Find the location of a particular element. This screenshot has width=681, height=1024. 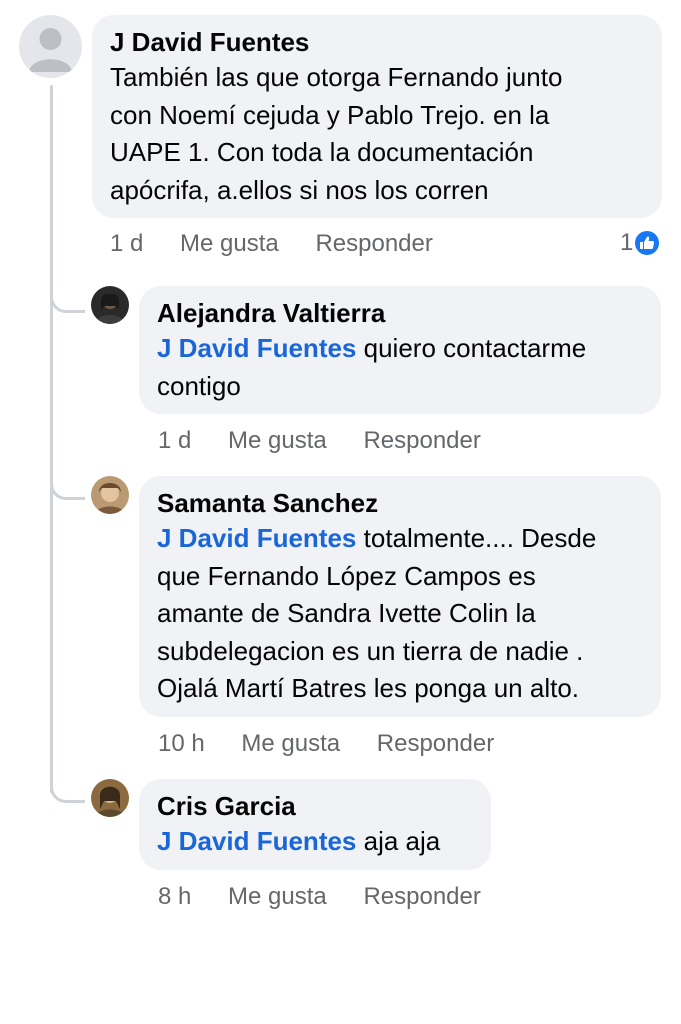

comment-text-segment: totalmente.... Desde is located at coordinates (476, 538).